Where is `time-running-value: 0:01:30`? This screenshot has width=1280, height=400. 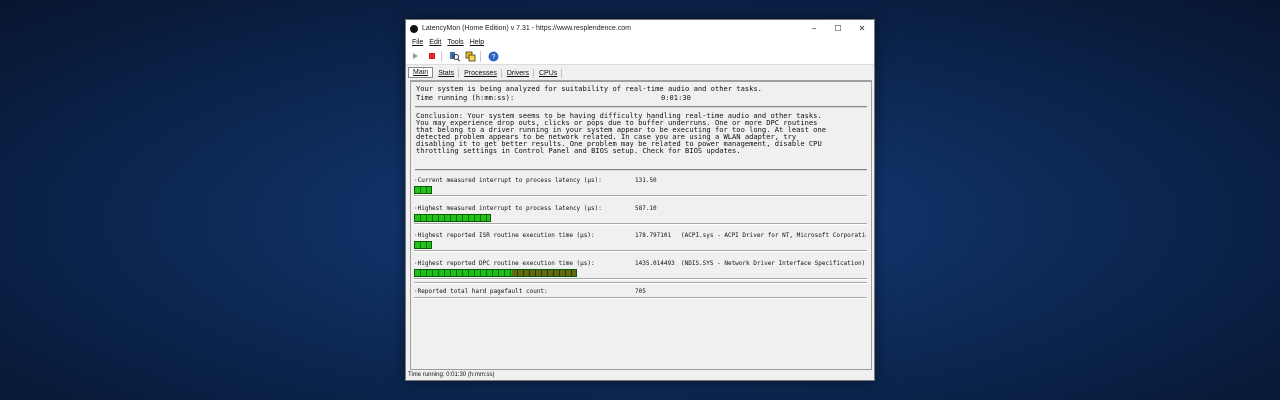
time-running-value: 0:01:30 is located at coordinates (676, 97).